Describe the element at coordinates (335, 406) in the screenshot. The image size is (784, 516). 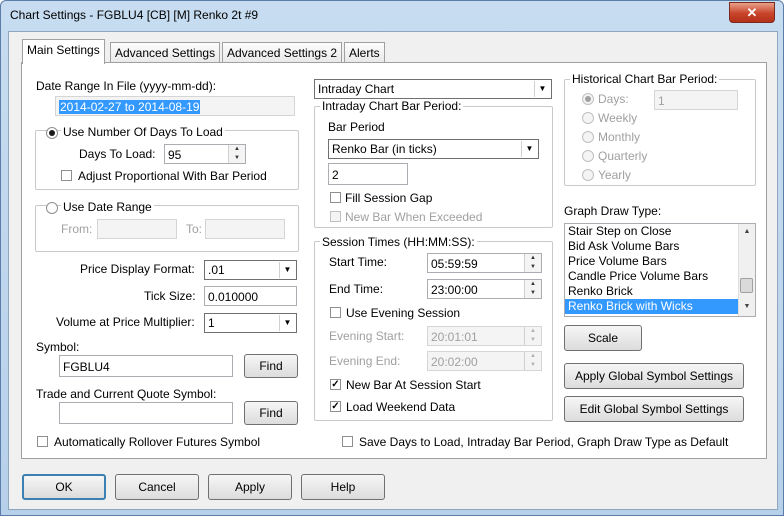
I see `load-weekend-data-checkbox: ✓` at that location.